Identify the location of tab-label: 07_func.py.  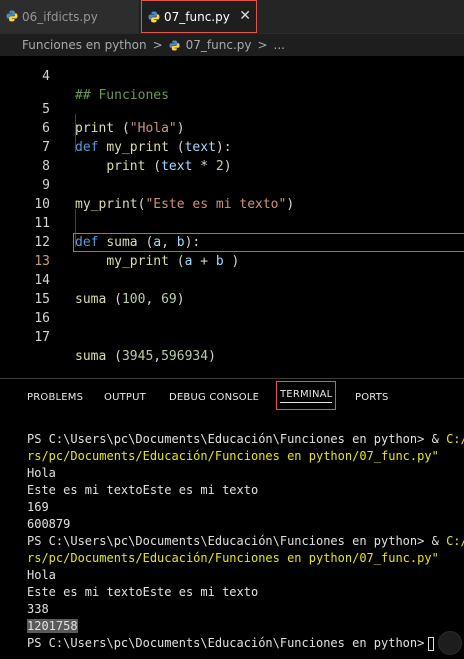
(197, 16).